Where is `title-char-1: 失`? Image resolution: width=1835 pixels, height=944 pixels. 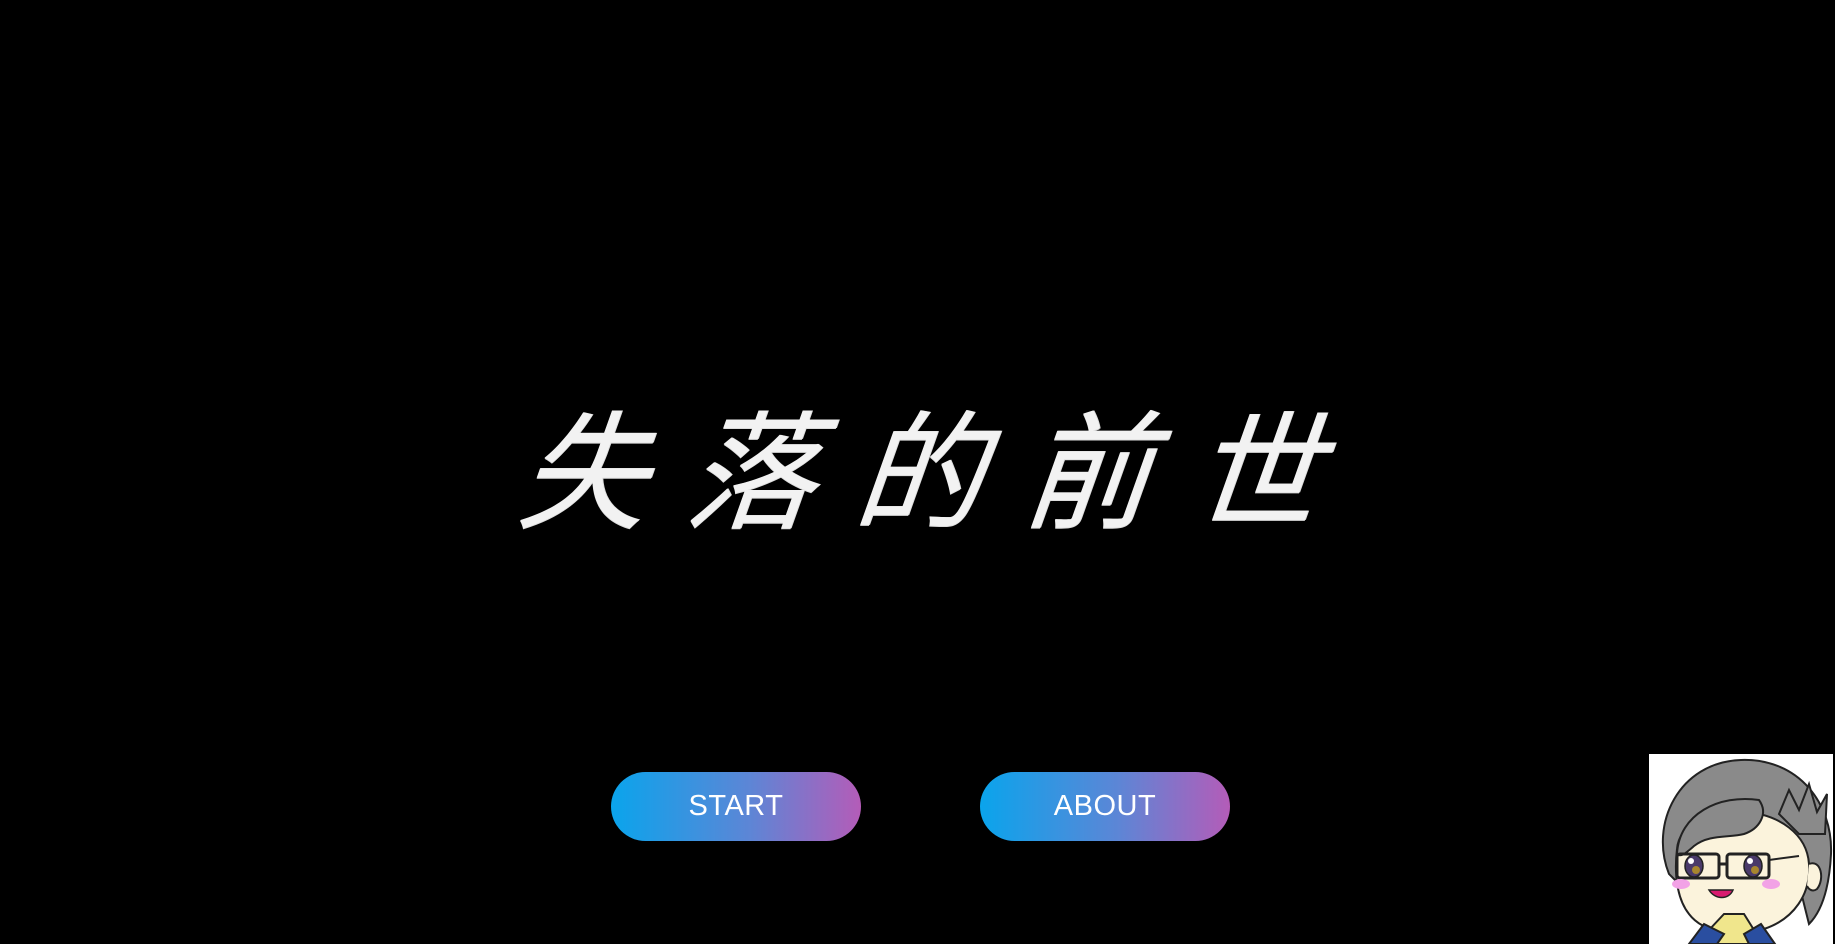 title-char-1: 失 is located at coordinates (584, 474).